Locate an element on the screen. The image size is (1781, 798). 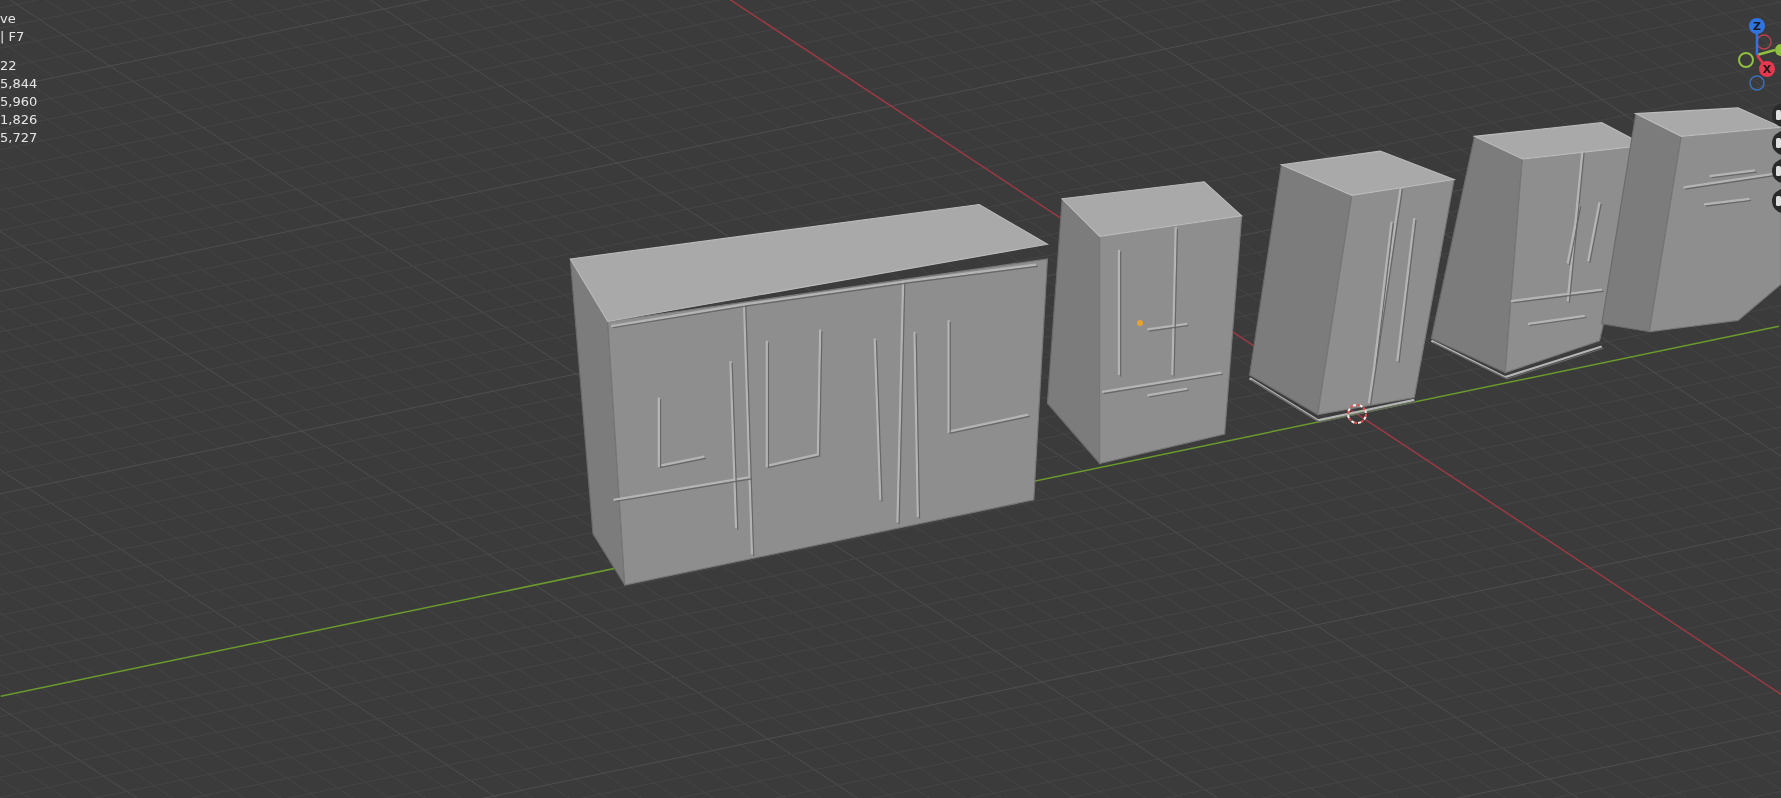
stats-text: 5,727 is located at coordinates (19, 138).